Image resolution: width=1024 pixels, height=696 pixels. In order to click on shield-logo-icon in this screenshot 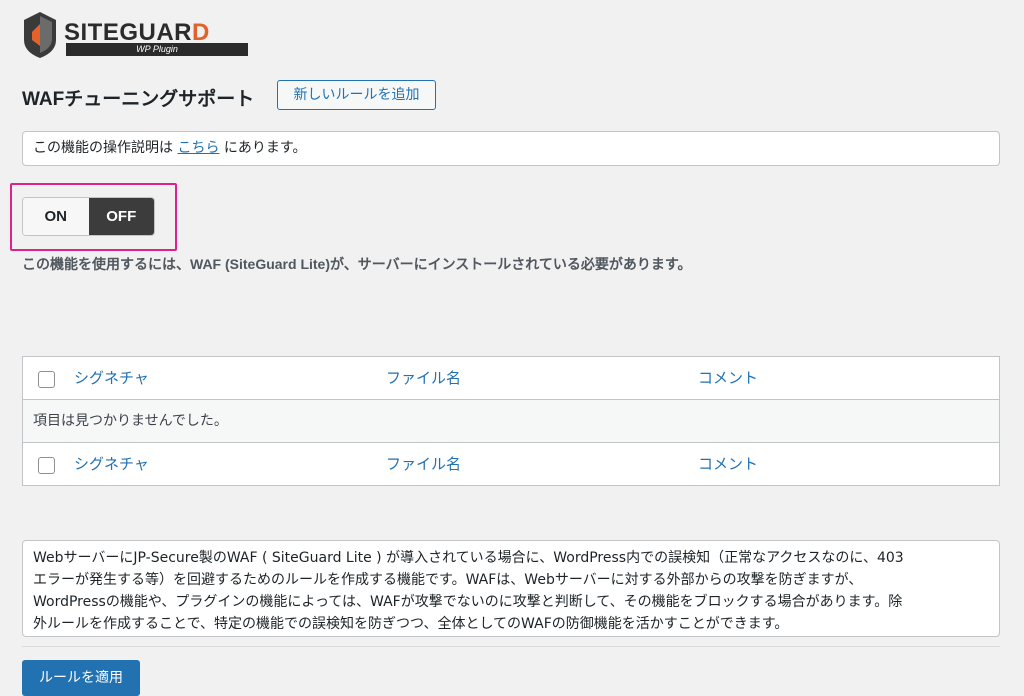, I will do `click(40, 35)`.